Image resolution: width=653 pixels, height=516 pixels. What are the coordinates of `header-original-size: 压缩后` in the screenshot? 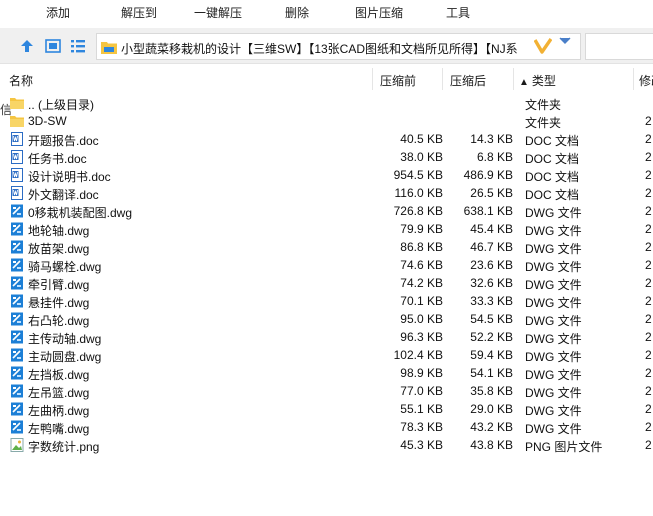 It's located at (468, 80).